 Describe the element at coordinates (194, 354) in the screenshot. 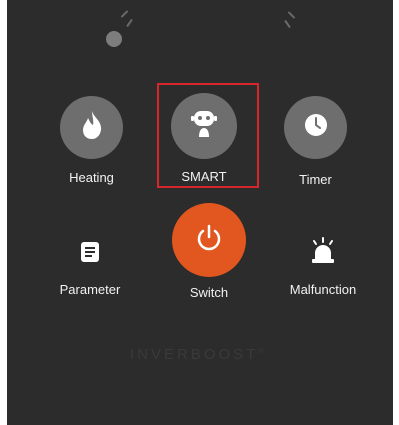

I see `brand-text: INVERBOOST` at that location.